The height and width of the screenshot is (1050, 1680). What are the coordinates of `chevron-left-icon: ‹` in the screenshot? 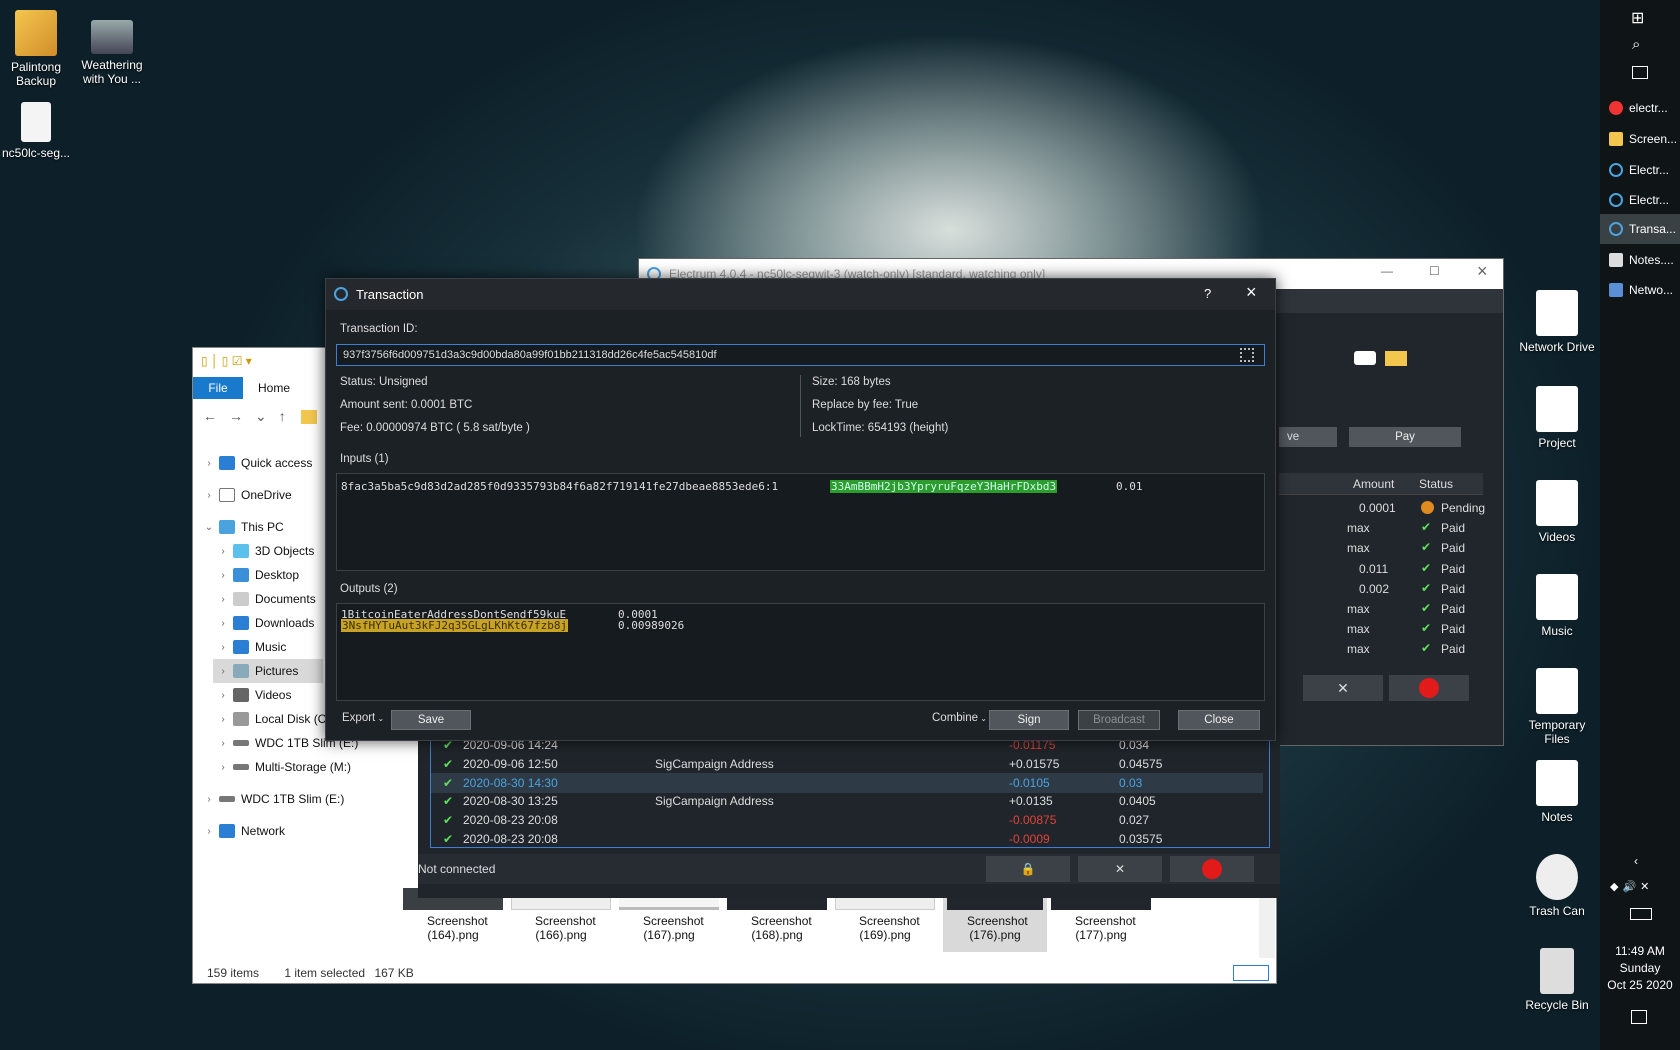 It's located at (1636, 861).